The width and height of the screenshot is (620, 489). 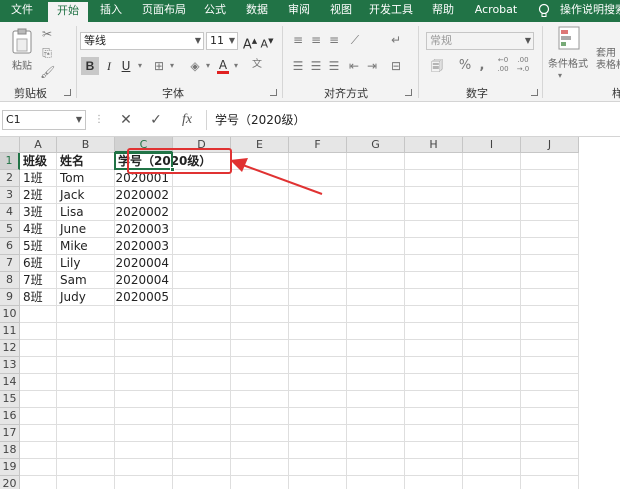 I want to click on cell-d11, so click(x=202, y=331).